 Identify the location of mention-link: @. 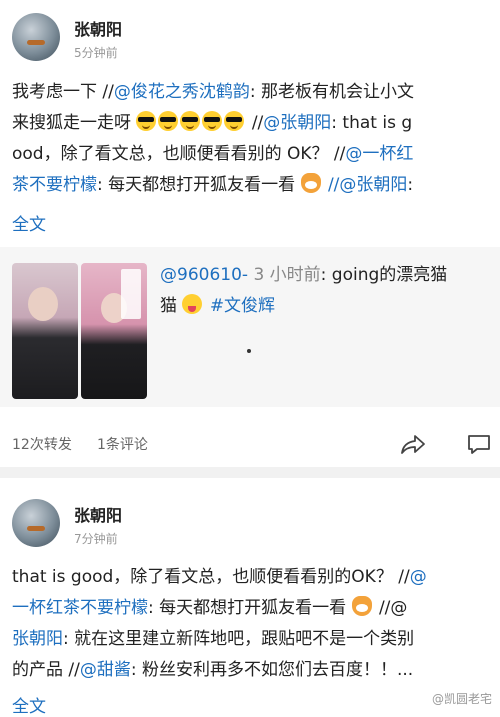
(418, 577).